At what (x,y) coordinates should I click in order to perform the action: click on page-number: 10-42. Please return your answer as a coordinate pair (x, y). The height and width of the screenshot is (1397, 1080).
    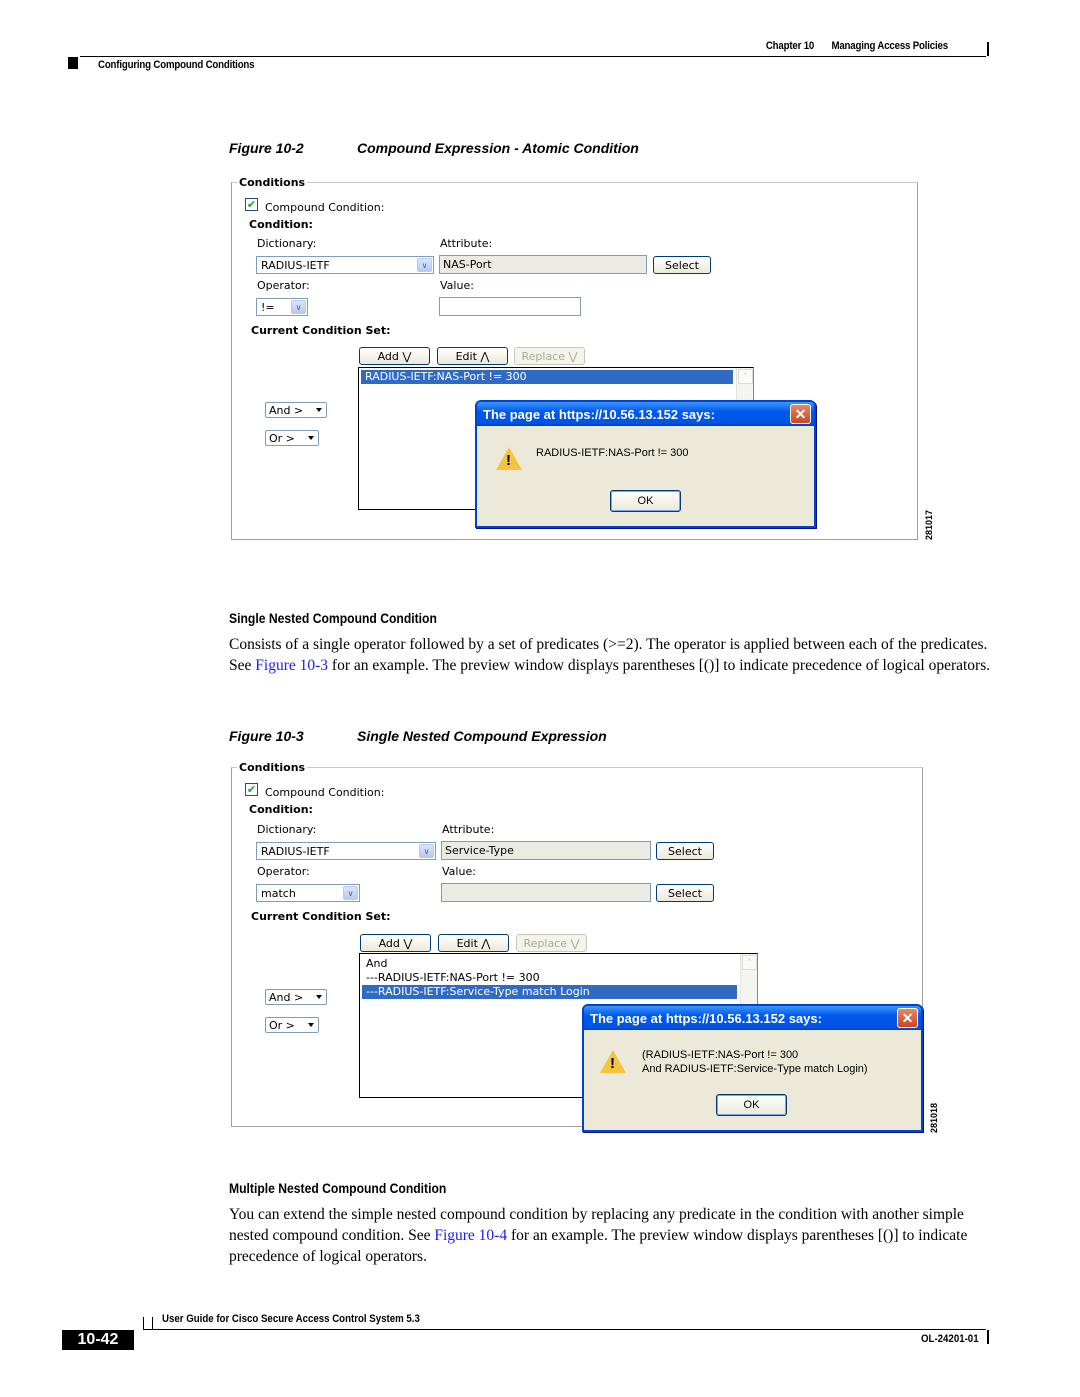
    Looking at the image, I should click on (98, 1340).